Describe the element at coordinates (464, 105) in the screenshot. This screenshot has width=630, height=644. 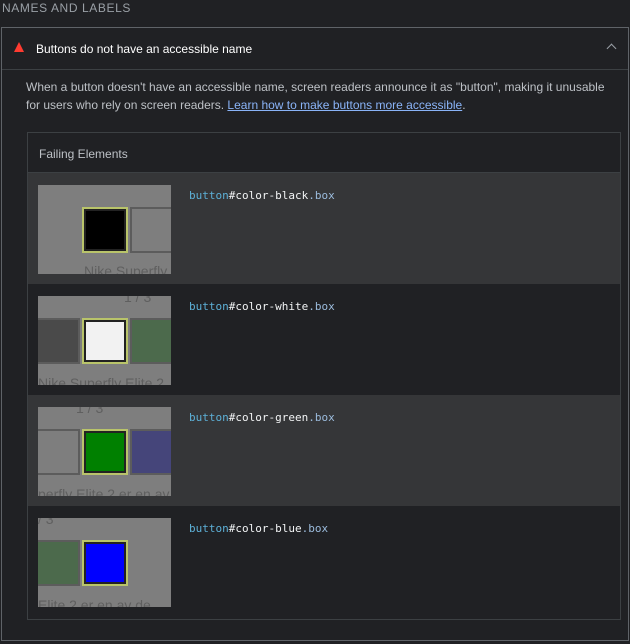
I see `description-suffix: .` at that location.